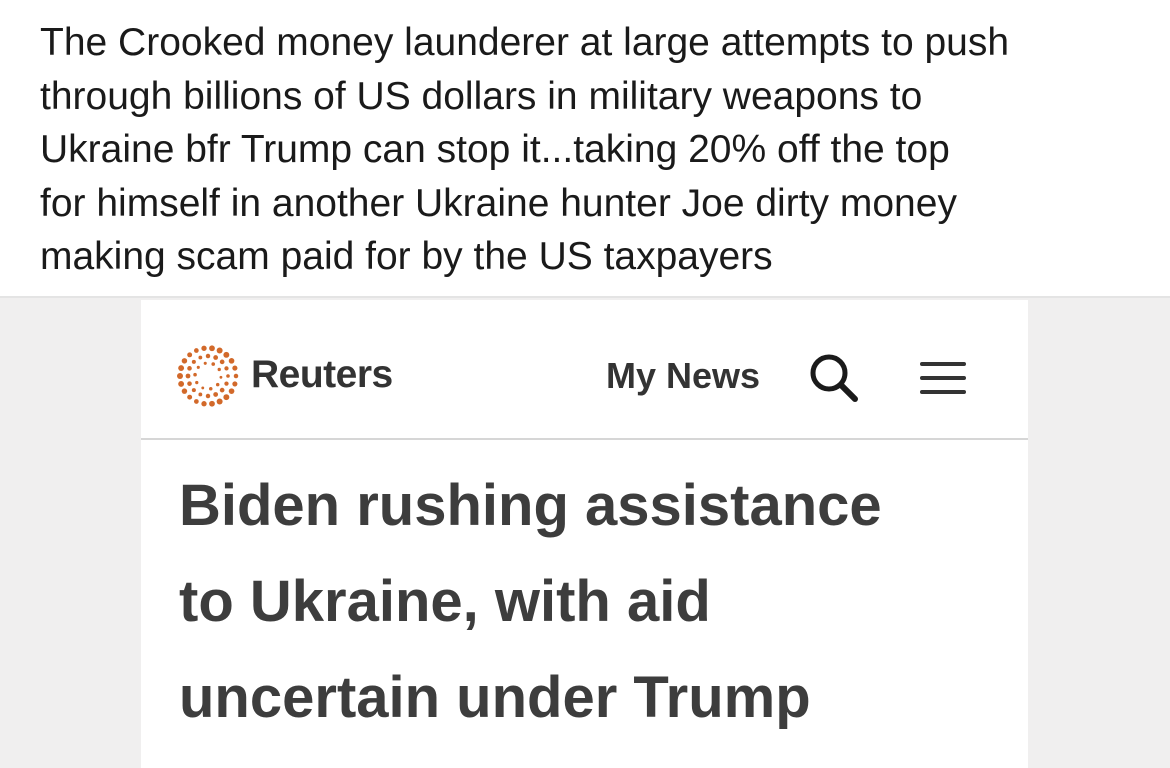 The image size is (1170, 768). What do you see at coordinates (445, 601) in the screenshot?
I see `headline-line: to Ukraine, with aid` at bounding box center [445, 601].